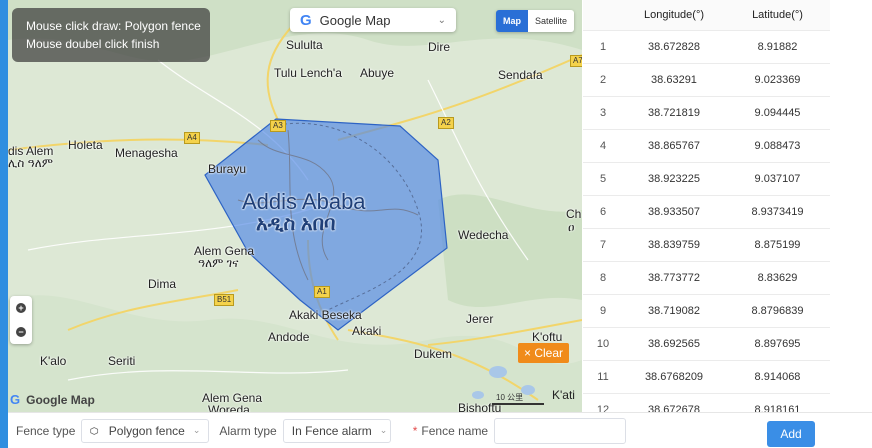 The width and height of the screenshot is (872, 448). What do you see at coordinates (603, 146) in the screenshot?
I see `cell-idx: 4` at bounding box center [603, 146].